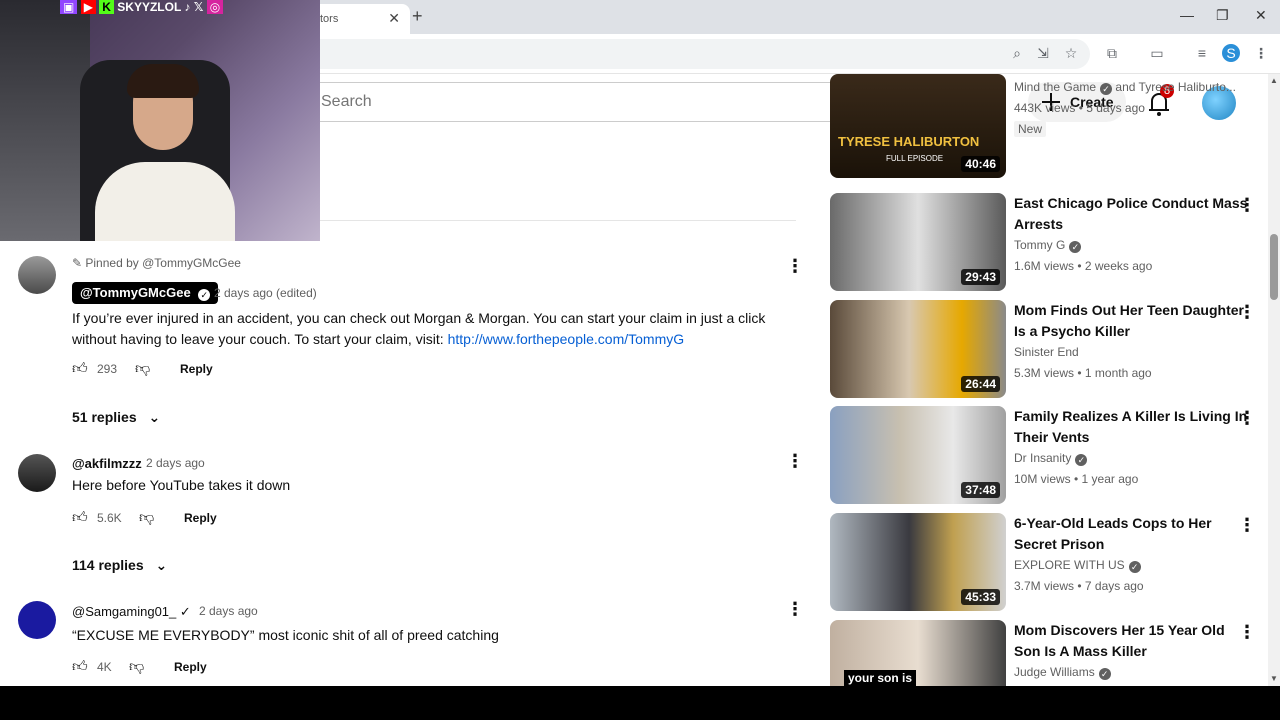 This screenshot has width=1280, height=720. I want to click on video-channel: Tommy G ✓, so click(1048, 245).